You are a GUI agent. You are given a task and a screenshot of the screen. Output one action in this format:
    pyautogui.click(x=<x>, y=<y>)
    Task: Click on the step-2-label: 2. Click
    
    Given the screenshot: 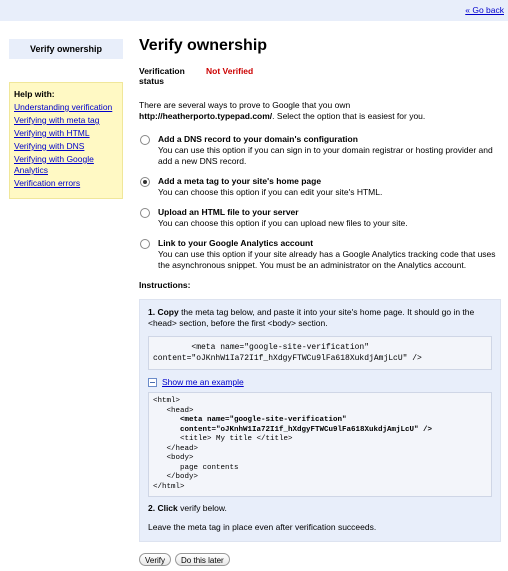 What is the action you would take?
    pyautogui.click(x=163, y=508)
    